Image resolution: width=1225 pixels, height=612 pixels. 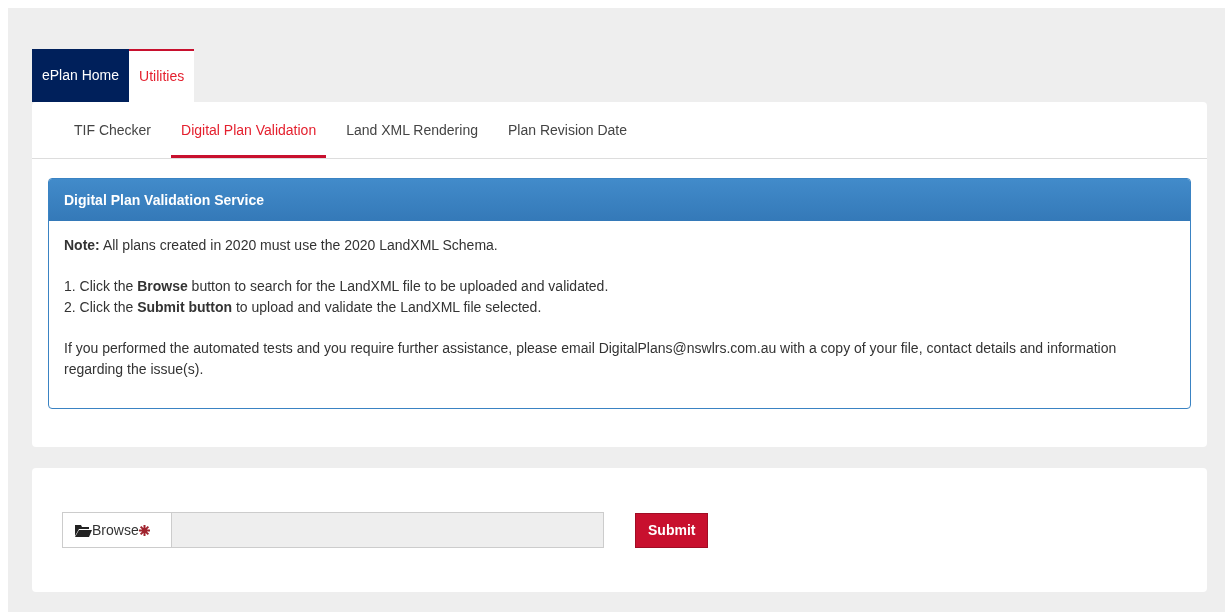 I want to click on help-text: If you performed the automated tests and you require further assistance, please email DigitalPlans@nswlrs.com.au with a copy of your file, contact details and information regarding the issue(s)., so click(x=591, y=359).